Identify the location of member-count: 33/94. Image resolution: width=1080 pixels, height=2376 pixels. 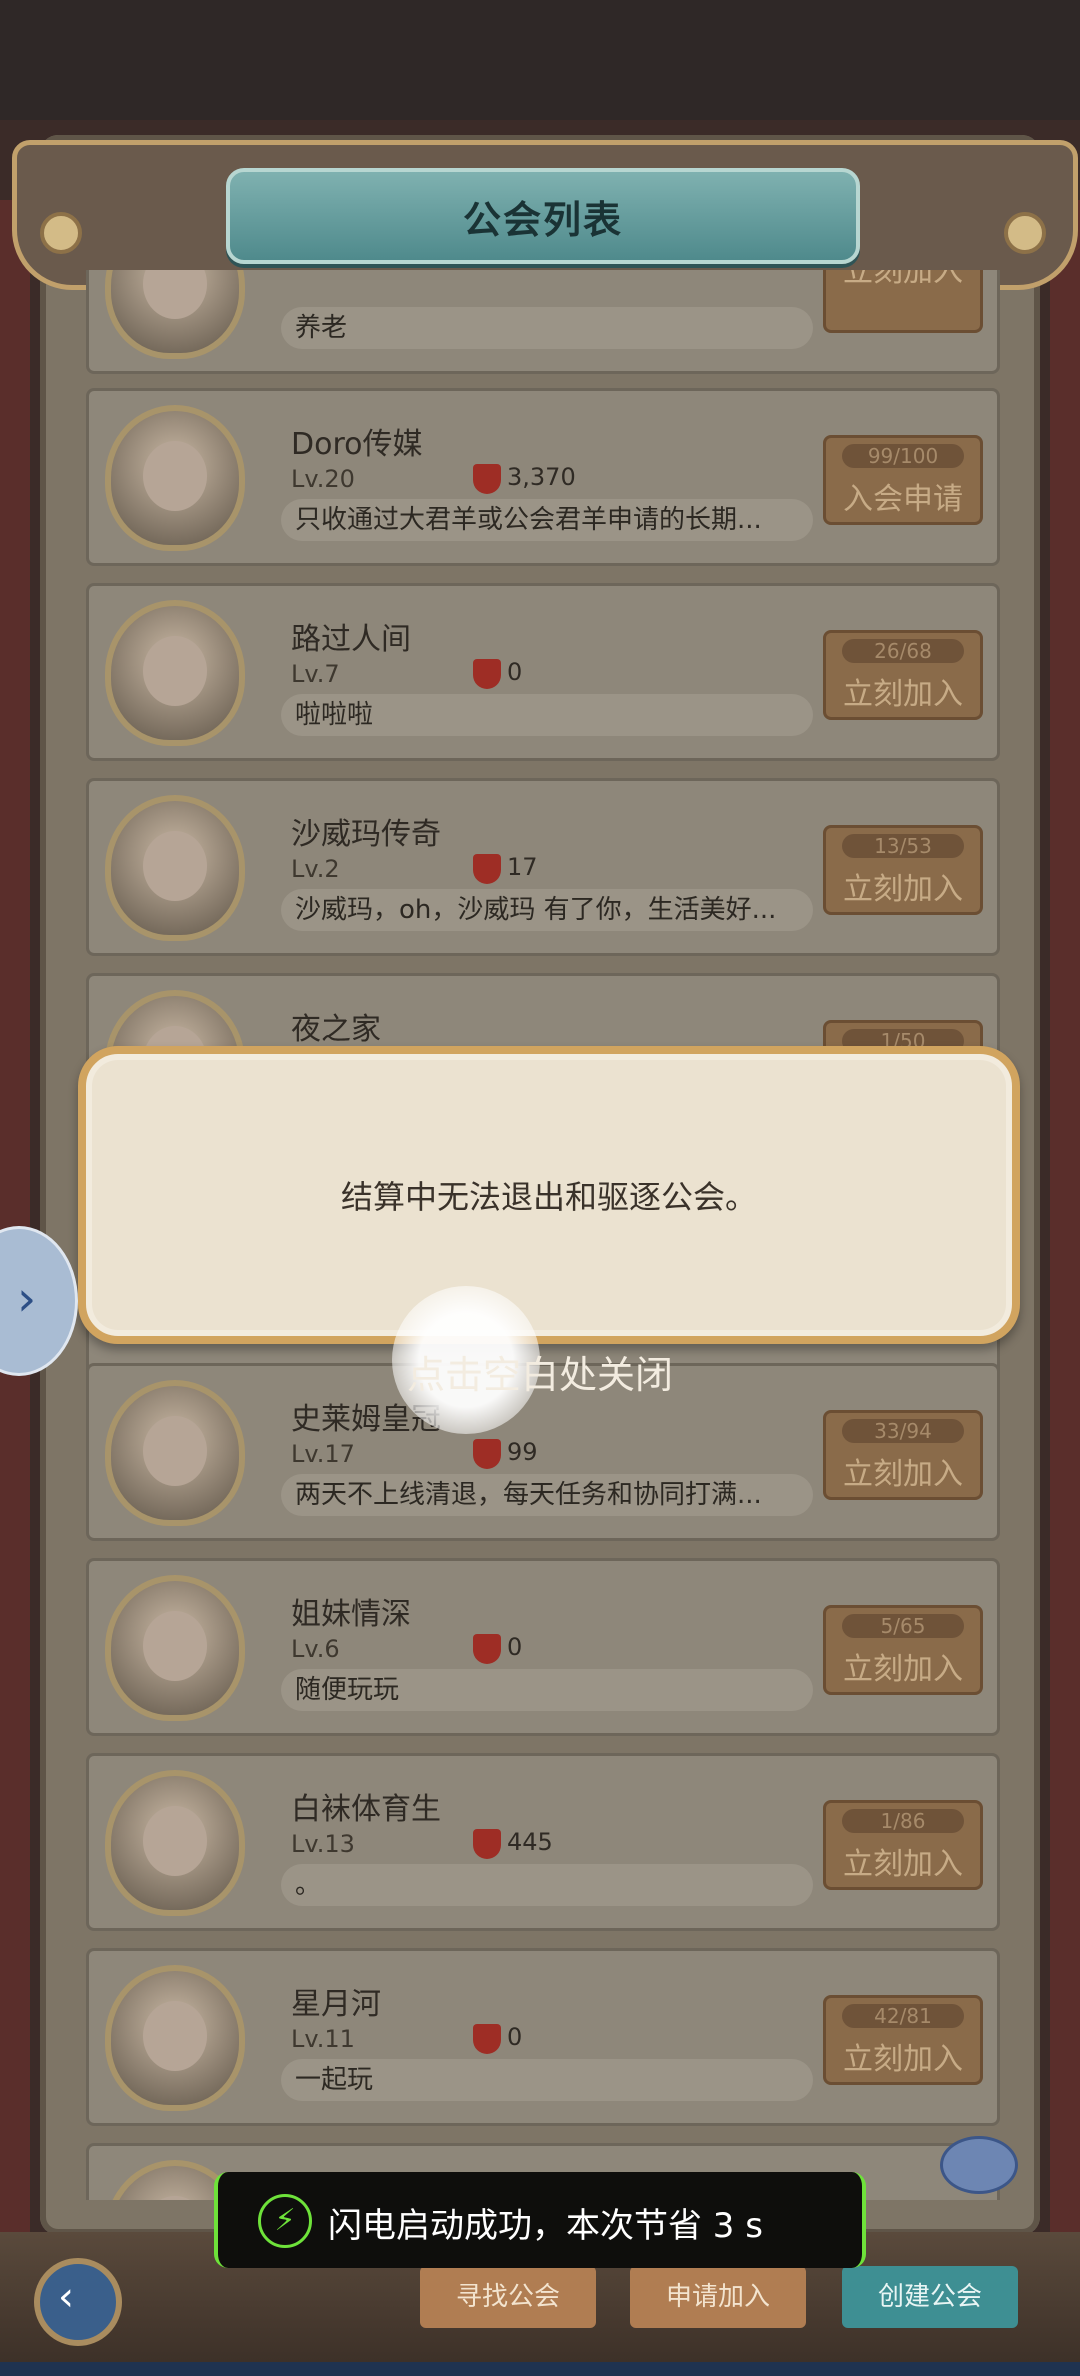
(903, 1431).